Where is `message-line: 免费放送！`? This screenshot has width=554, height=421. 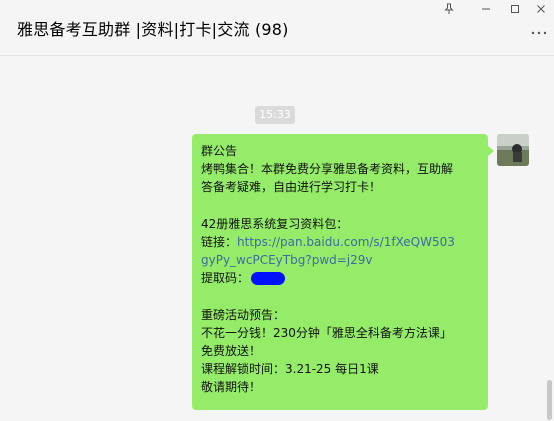
message-line: 免费放送！ is located at coordinates (231, 351).